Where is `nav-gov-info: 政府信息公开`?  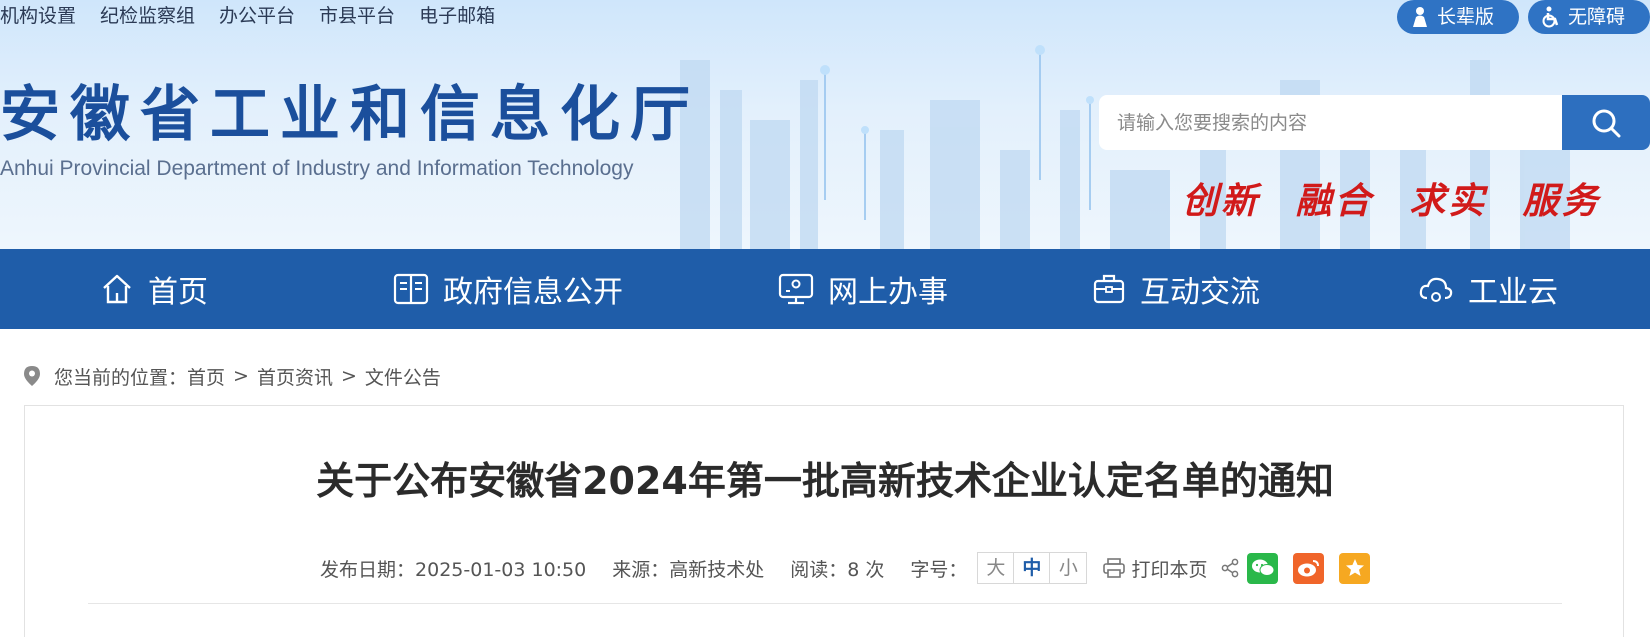
nav-gov-info: 政府信息公开 is located at coordinates (508, 289).